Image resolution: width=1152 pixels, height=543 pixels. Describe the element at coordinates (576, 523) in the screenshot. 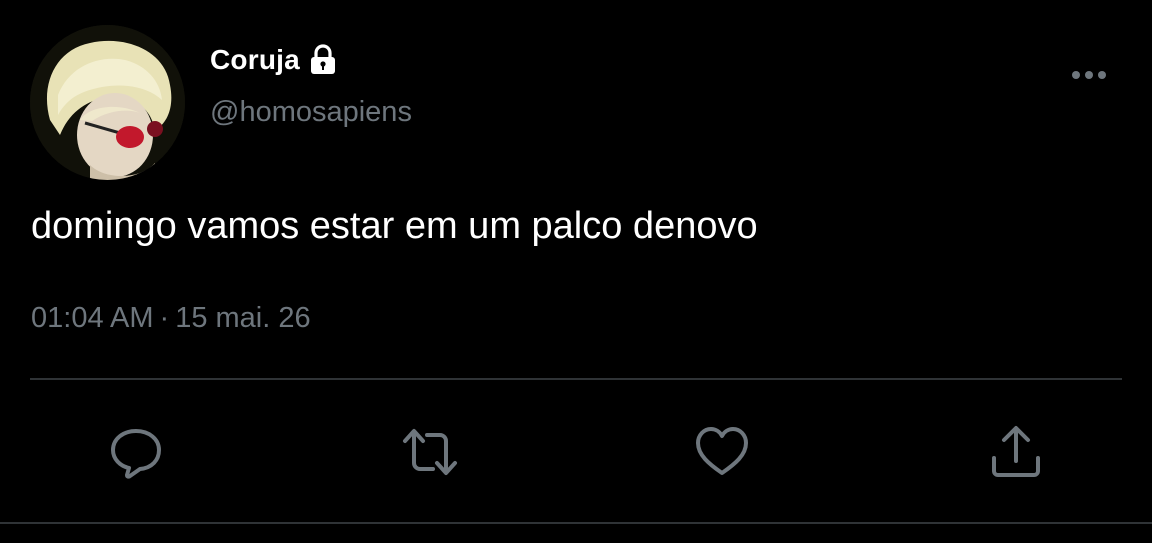

I see `bottom-divider` at that location.